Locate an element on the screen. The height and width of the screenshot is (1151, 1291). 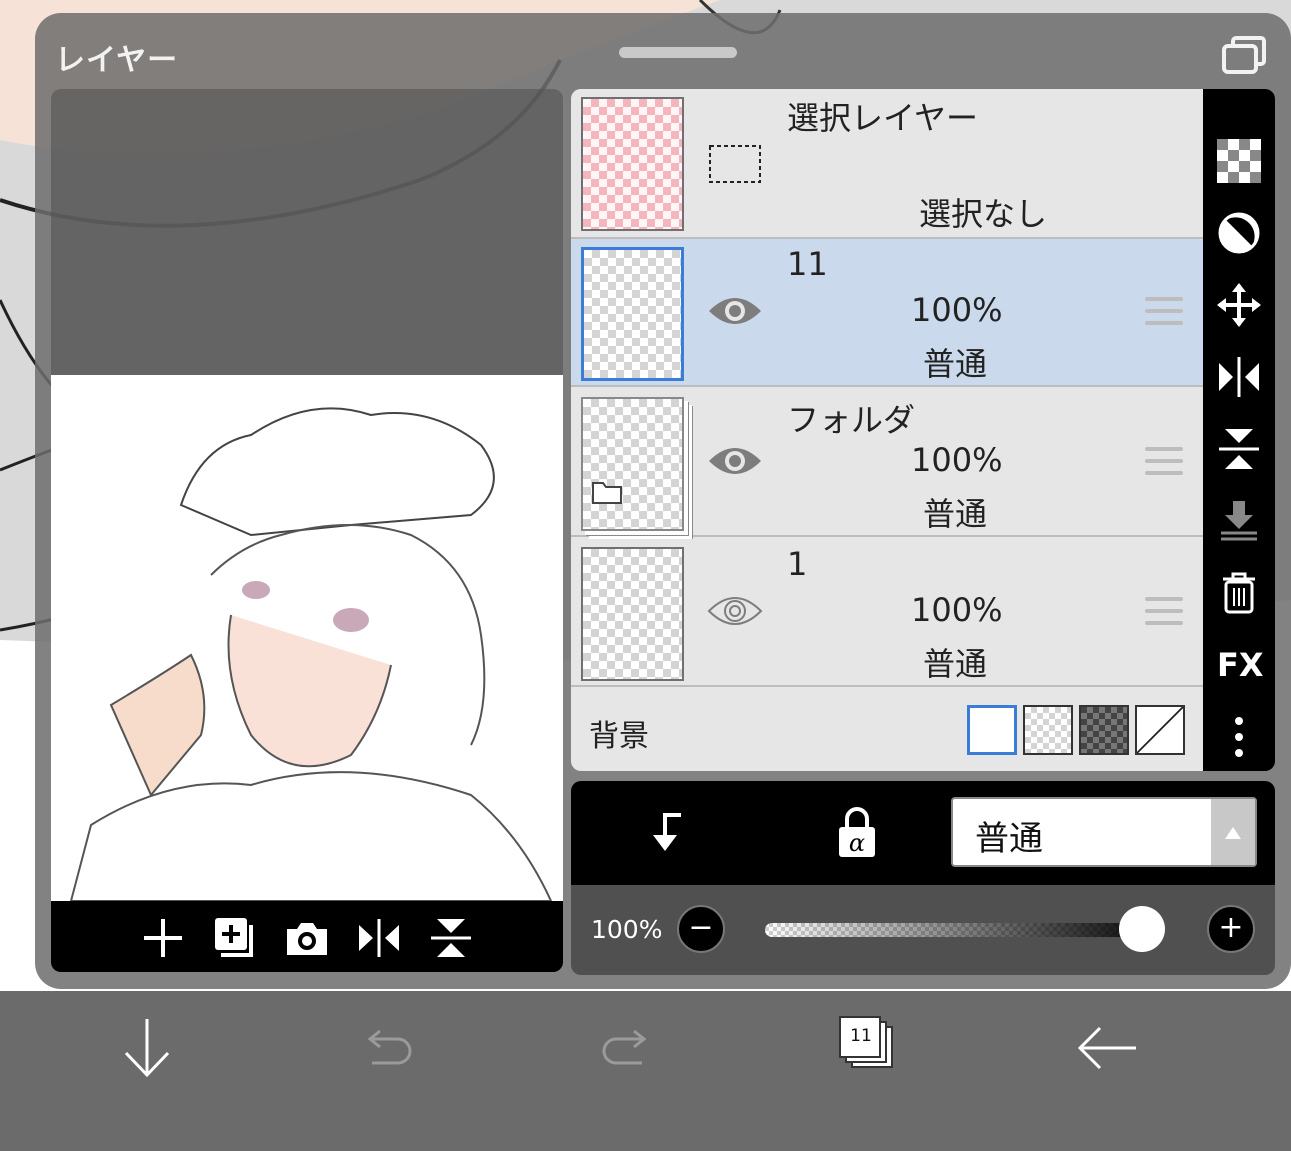
layer-name: 選択レイヤー is located at coordinates (883, 118).